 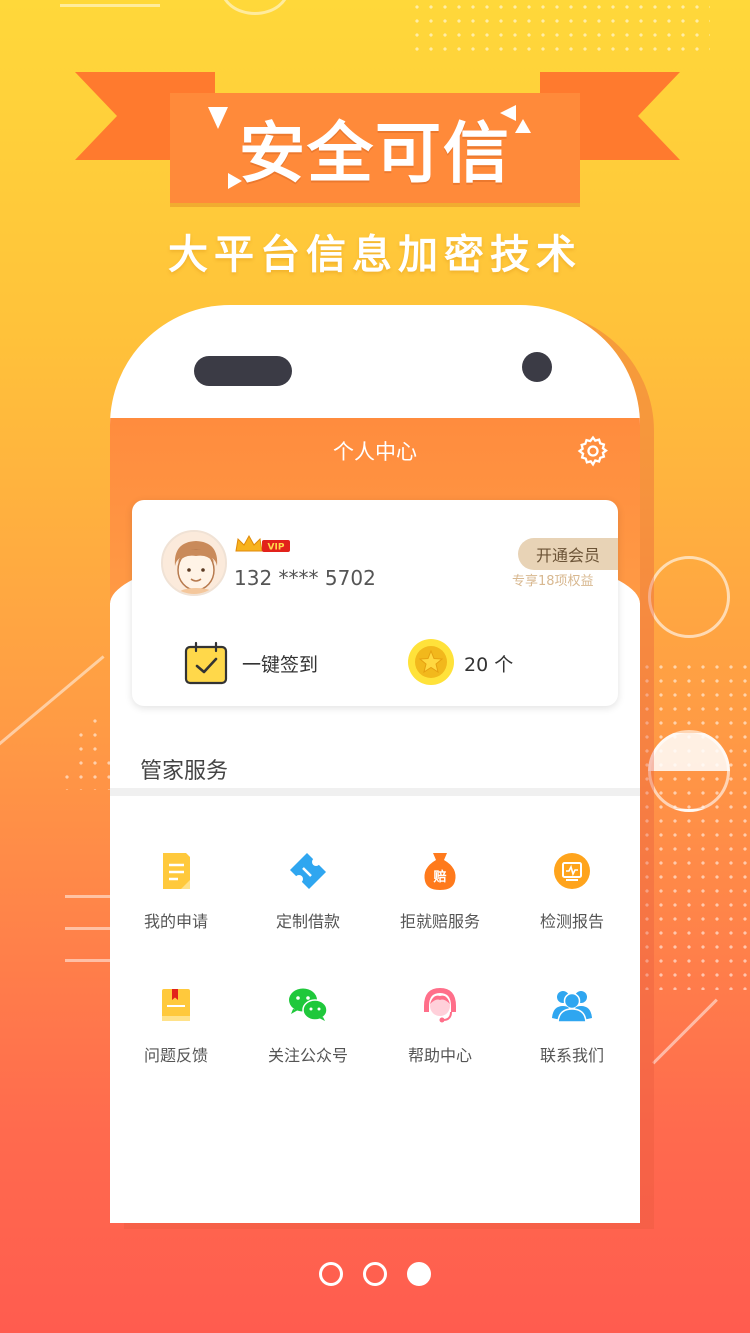 What do you see at coordinates (308, 1037) in the screenshot?
I see `service-wechat-follow: 关注公众号` at bounding box center [308, 1037].